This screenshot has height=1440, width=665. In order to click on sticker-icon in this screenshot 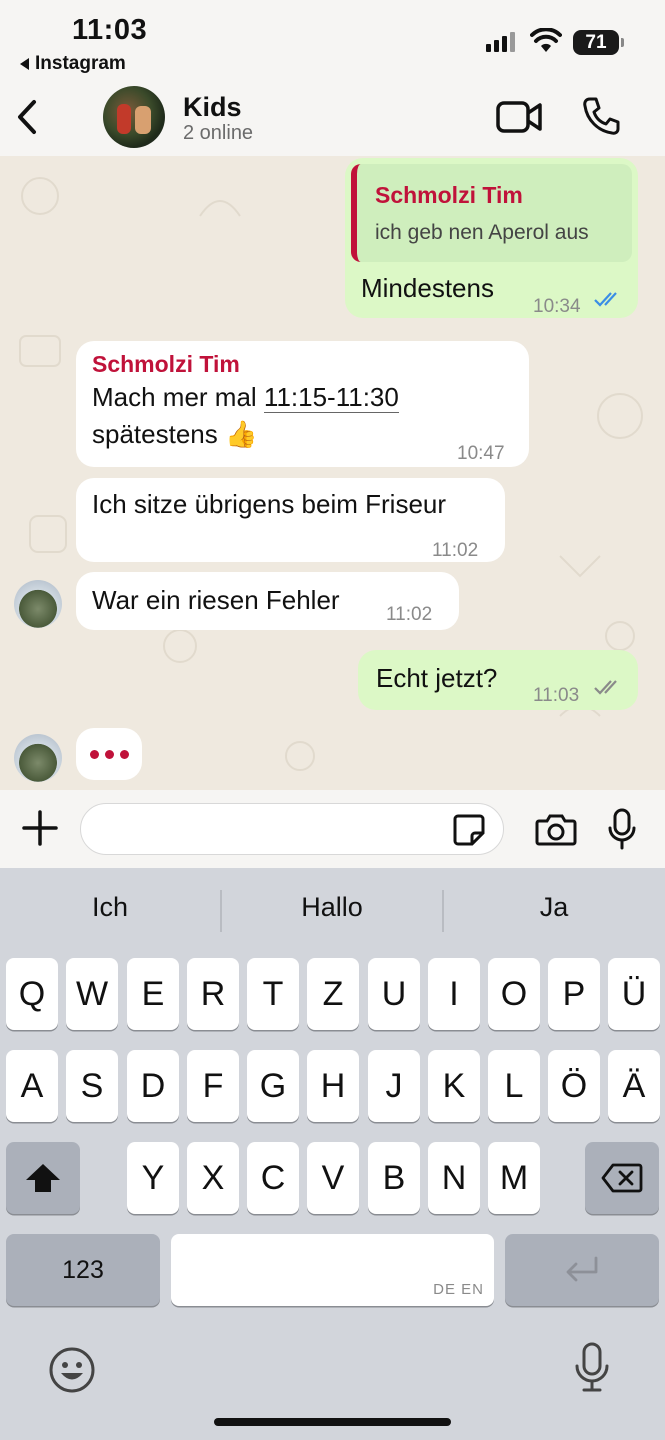, I will do `click(469, 830)`.